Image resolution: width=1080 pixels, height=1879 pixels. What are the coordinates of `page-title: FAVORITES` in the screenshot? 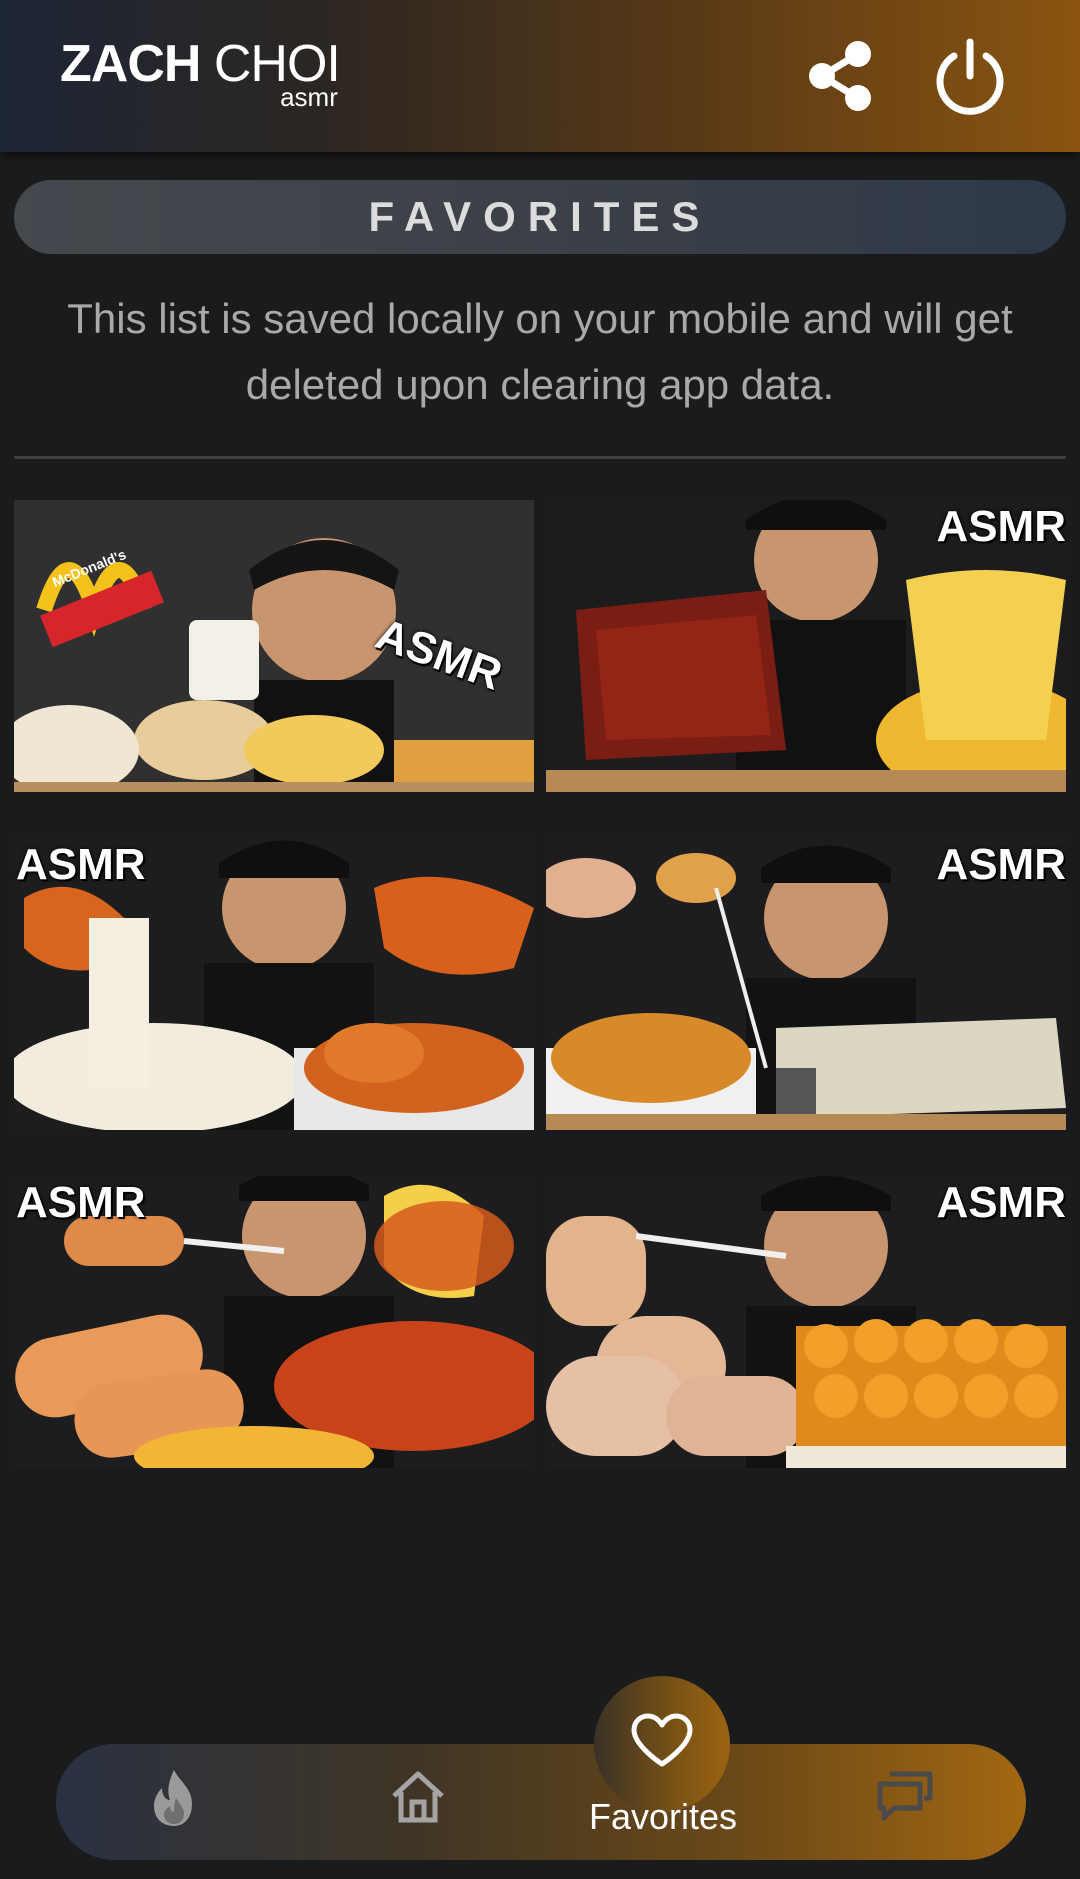 It's located at (540, 216).